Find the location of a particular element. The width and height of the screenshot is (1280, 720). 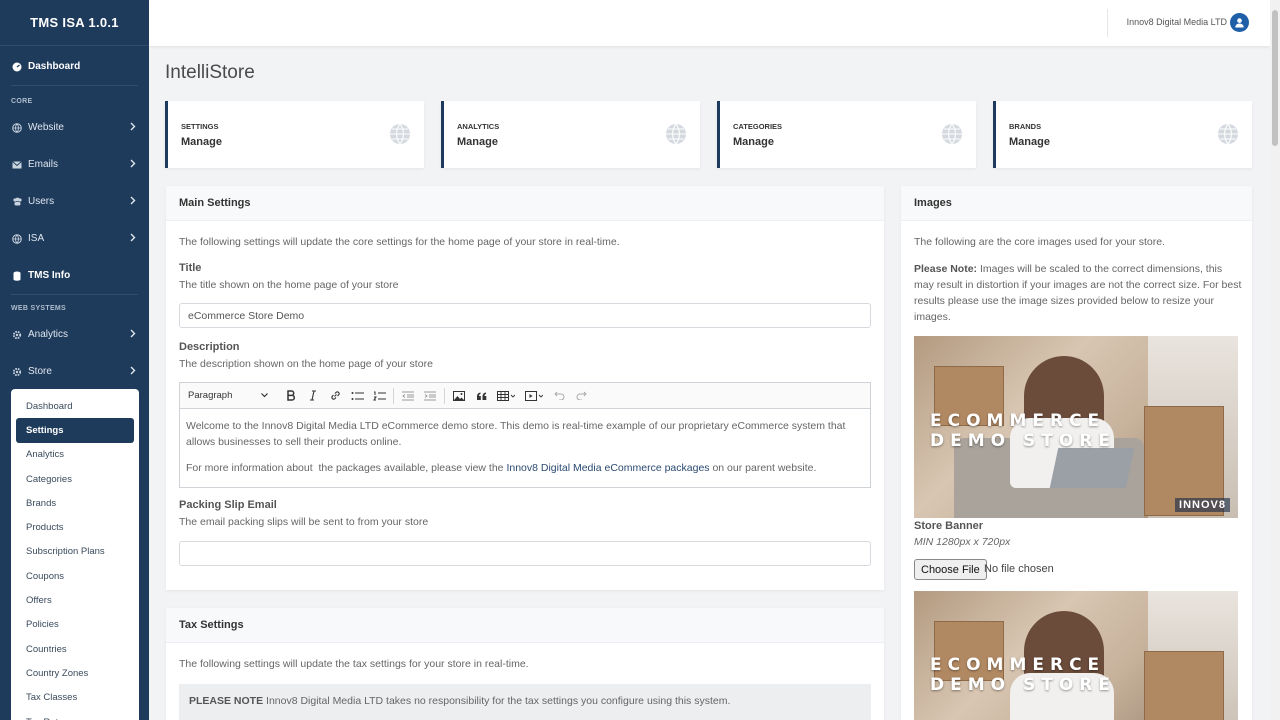

sidebar-heading-core: CORE is located at coordinates (22, 101).